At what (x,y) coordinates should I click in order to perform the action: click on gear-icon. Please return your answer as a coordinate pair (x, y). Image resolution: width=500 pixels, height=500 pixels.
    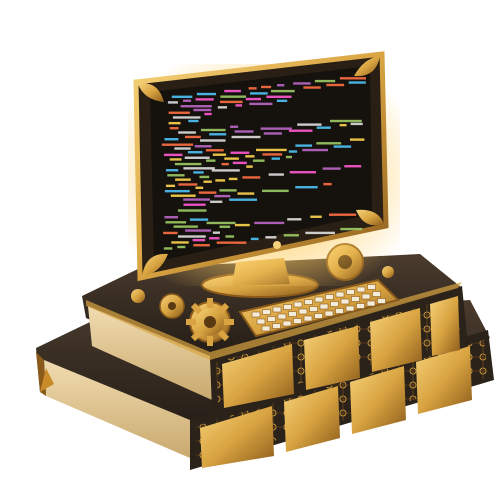
    Looking at the image, I should click on (210, 322).